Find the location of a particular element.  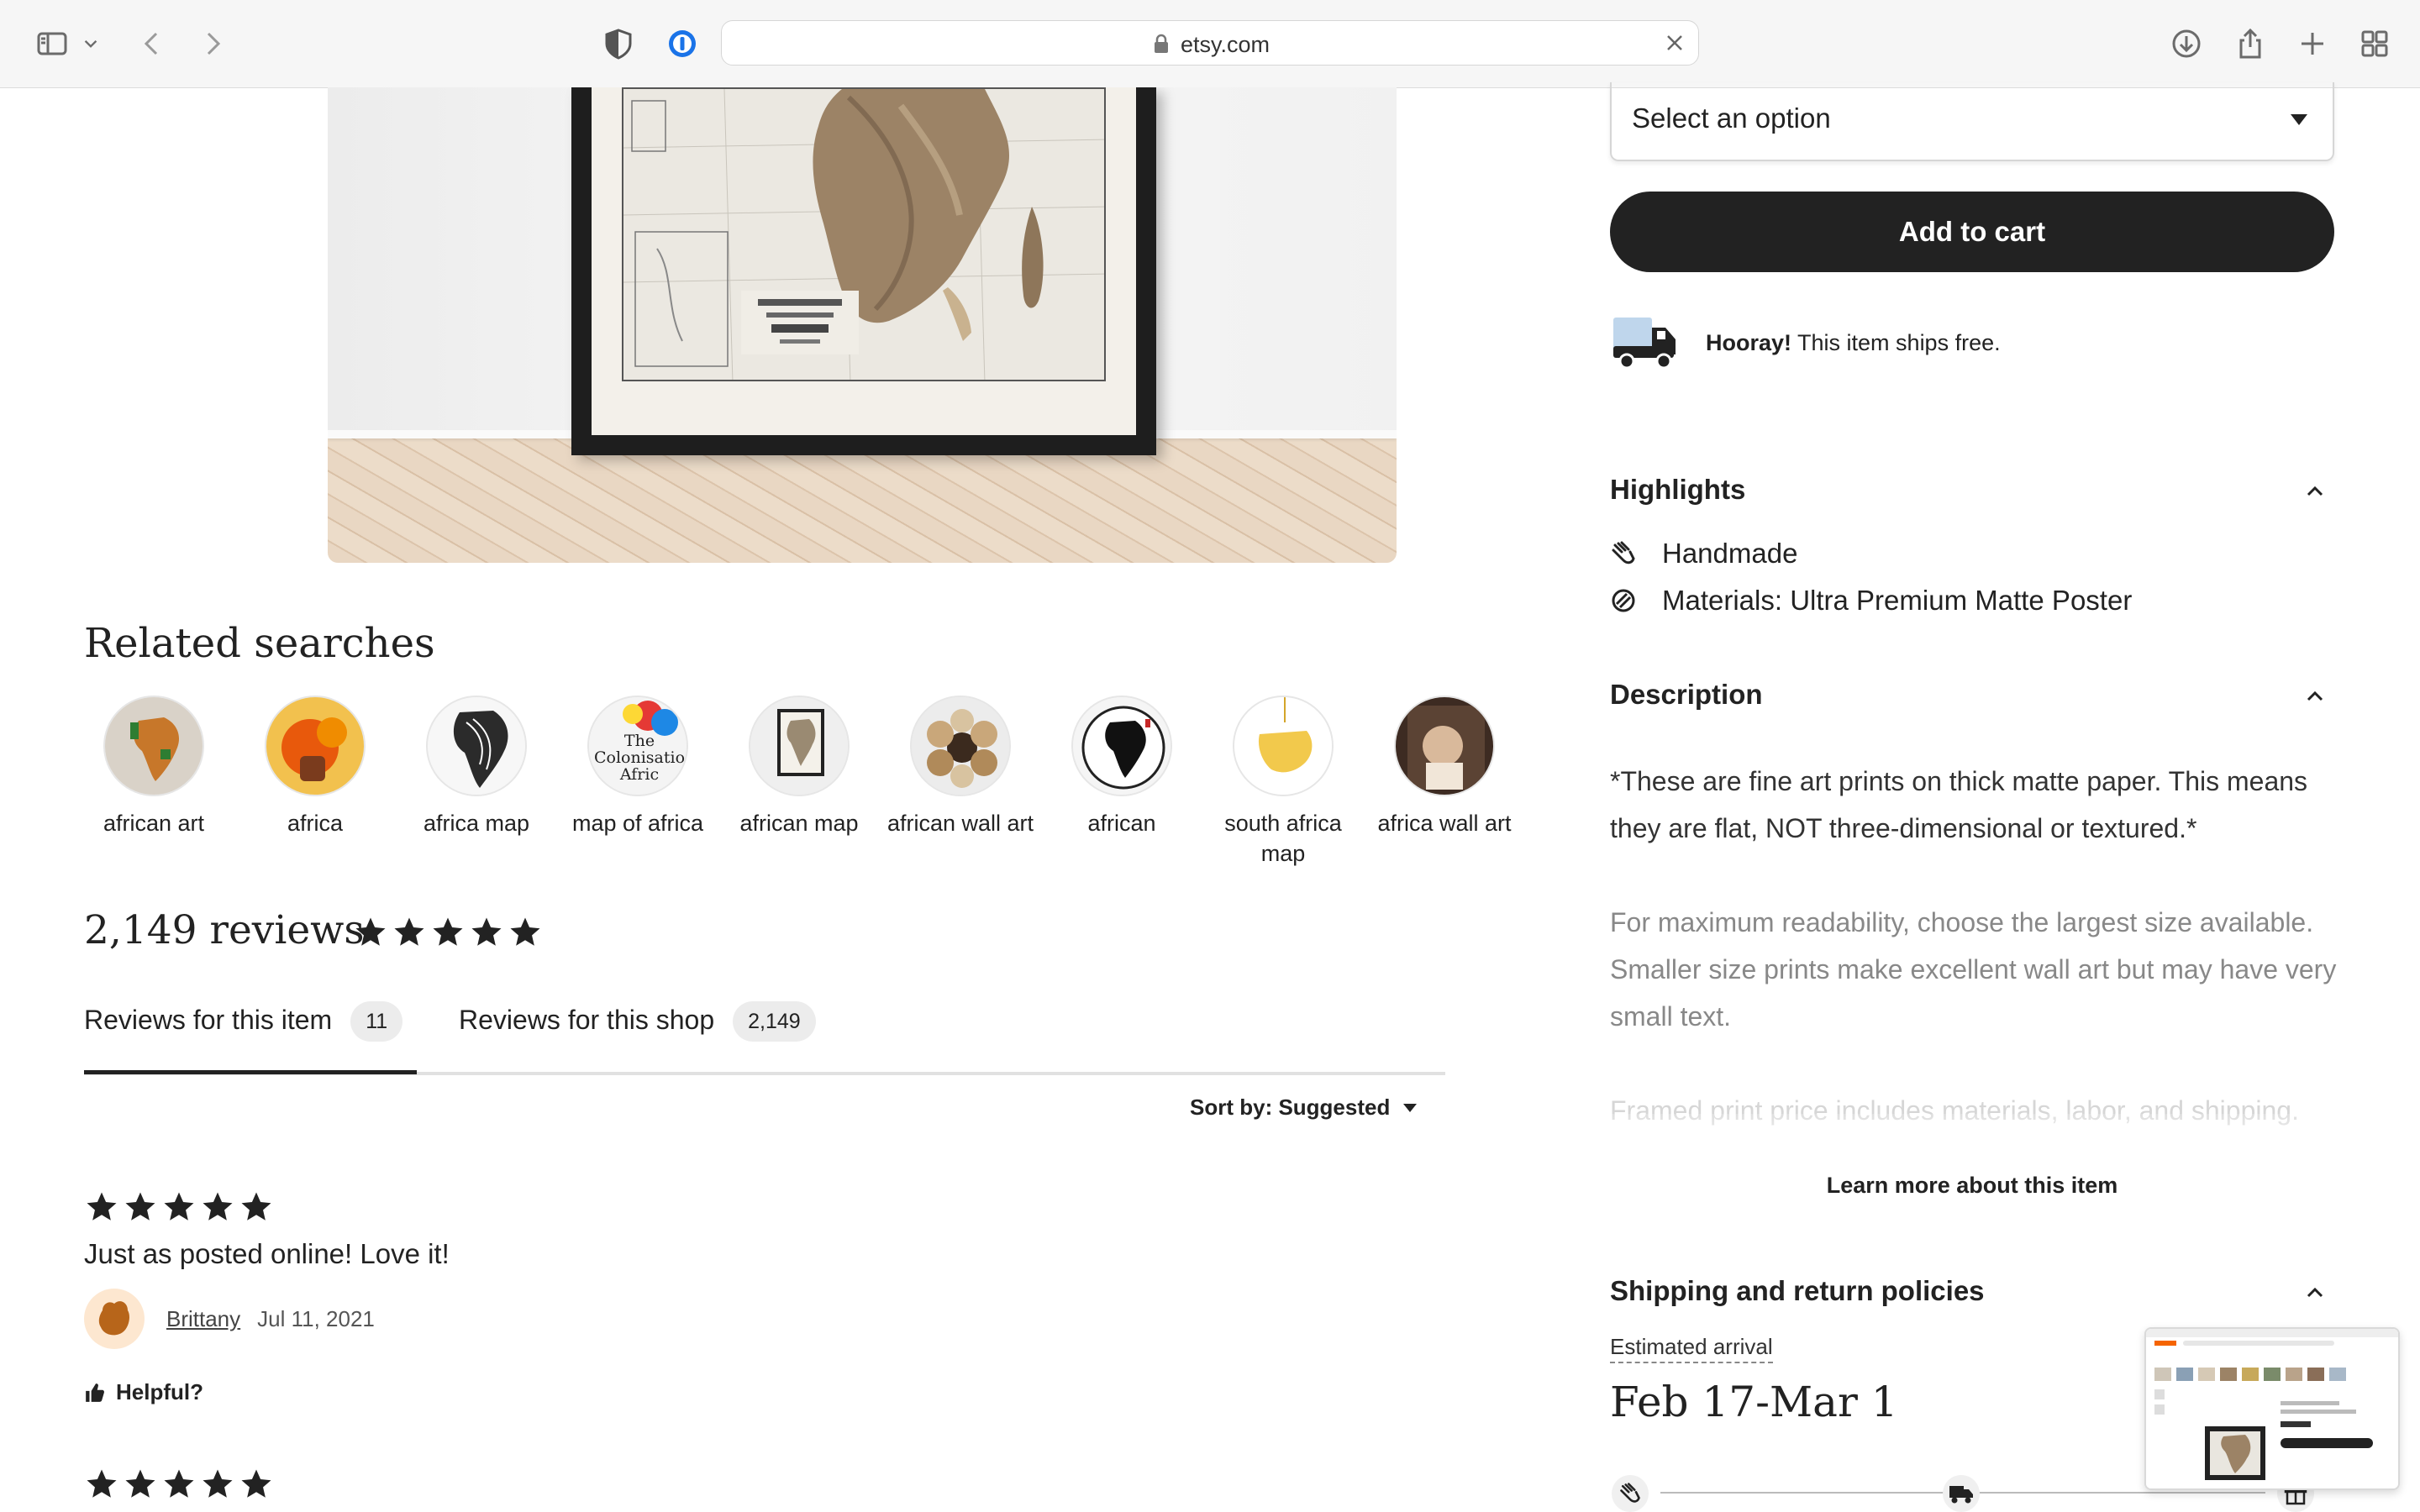

helpful-button: Helpful? is located at coordinates (462, 1392).